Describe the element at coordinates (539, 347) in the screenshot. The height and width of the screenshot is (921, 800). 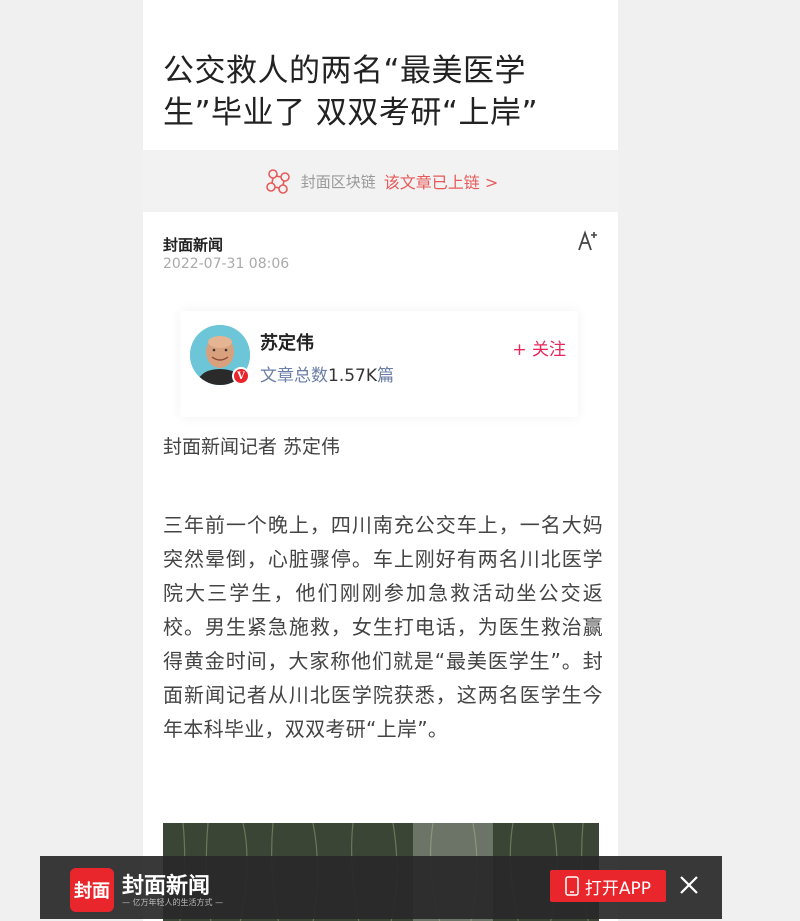
I see `follow-button: + 关注` at that location.